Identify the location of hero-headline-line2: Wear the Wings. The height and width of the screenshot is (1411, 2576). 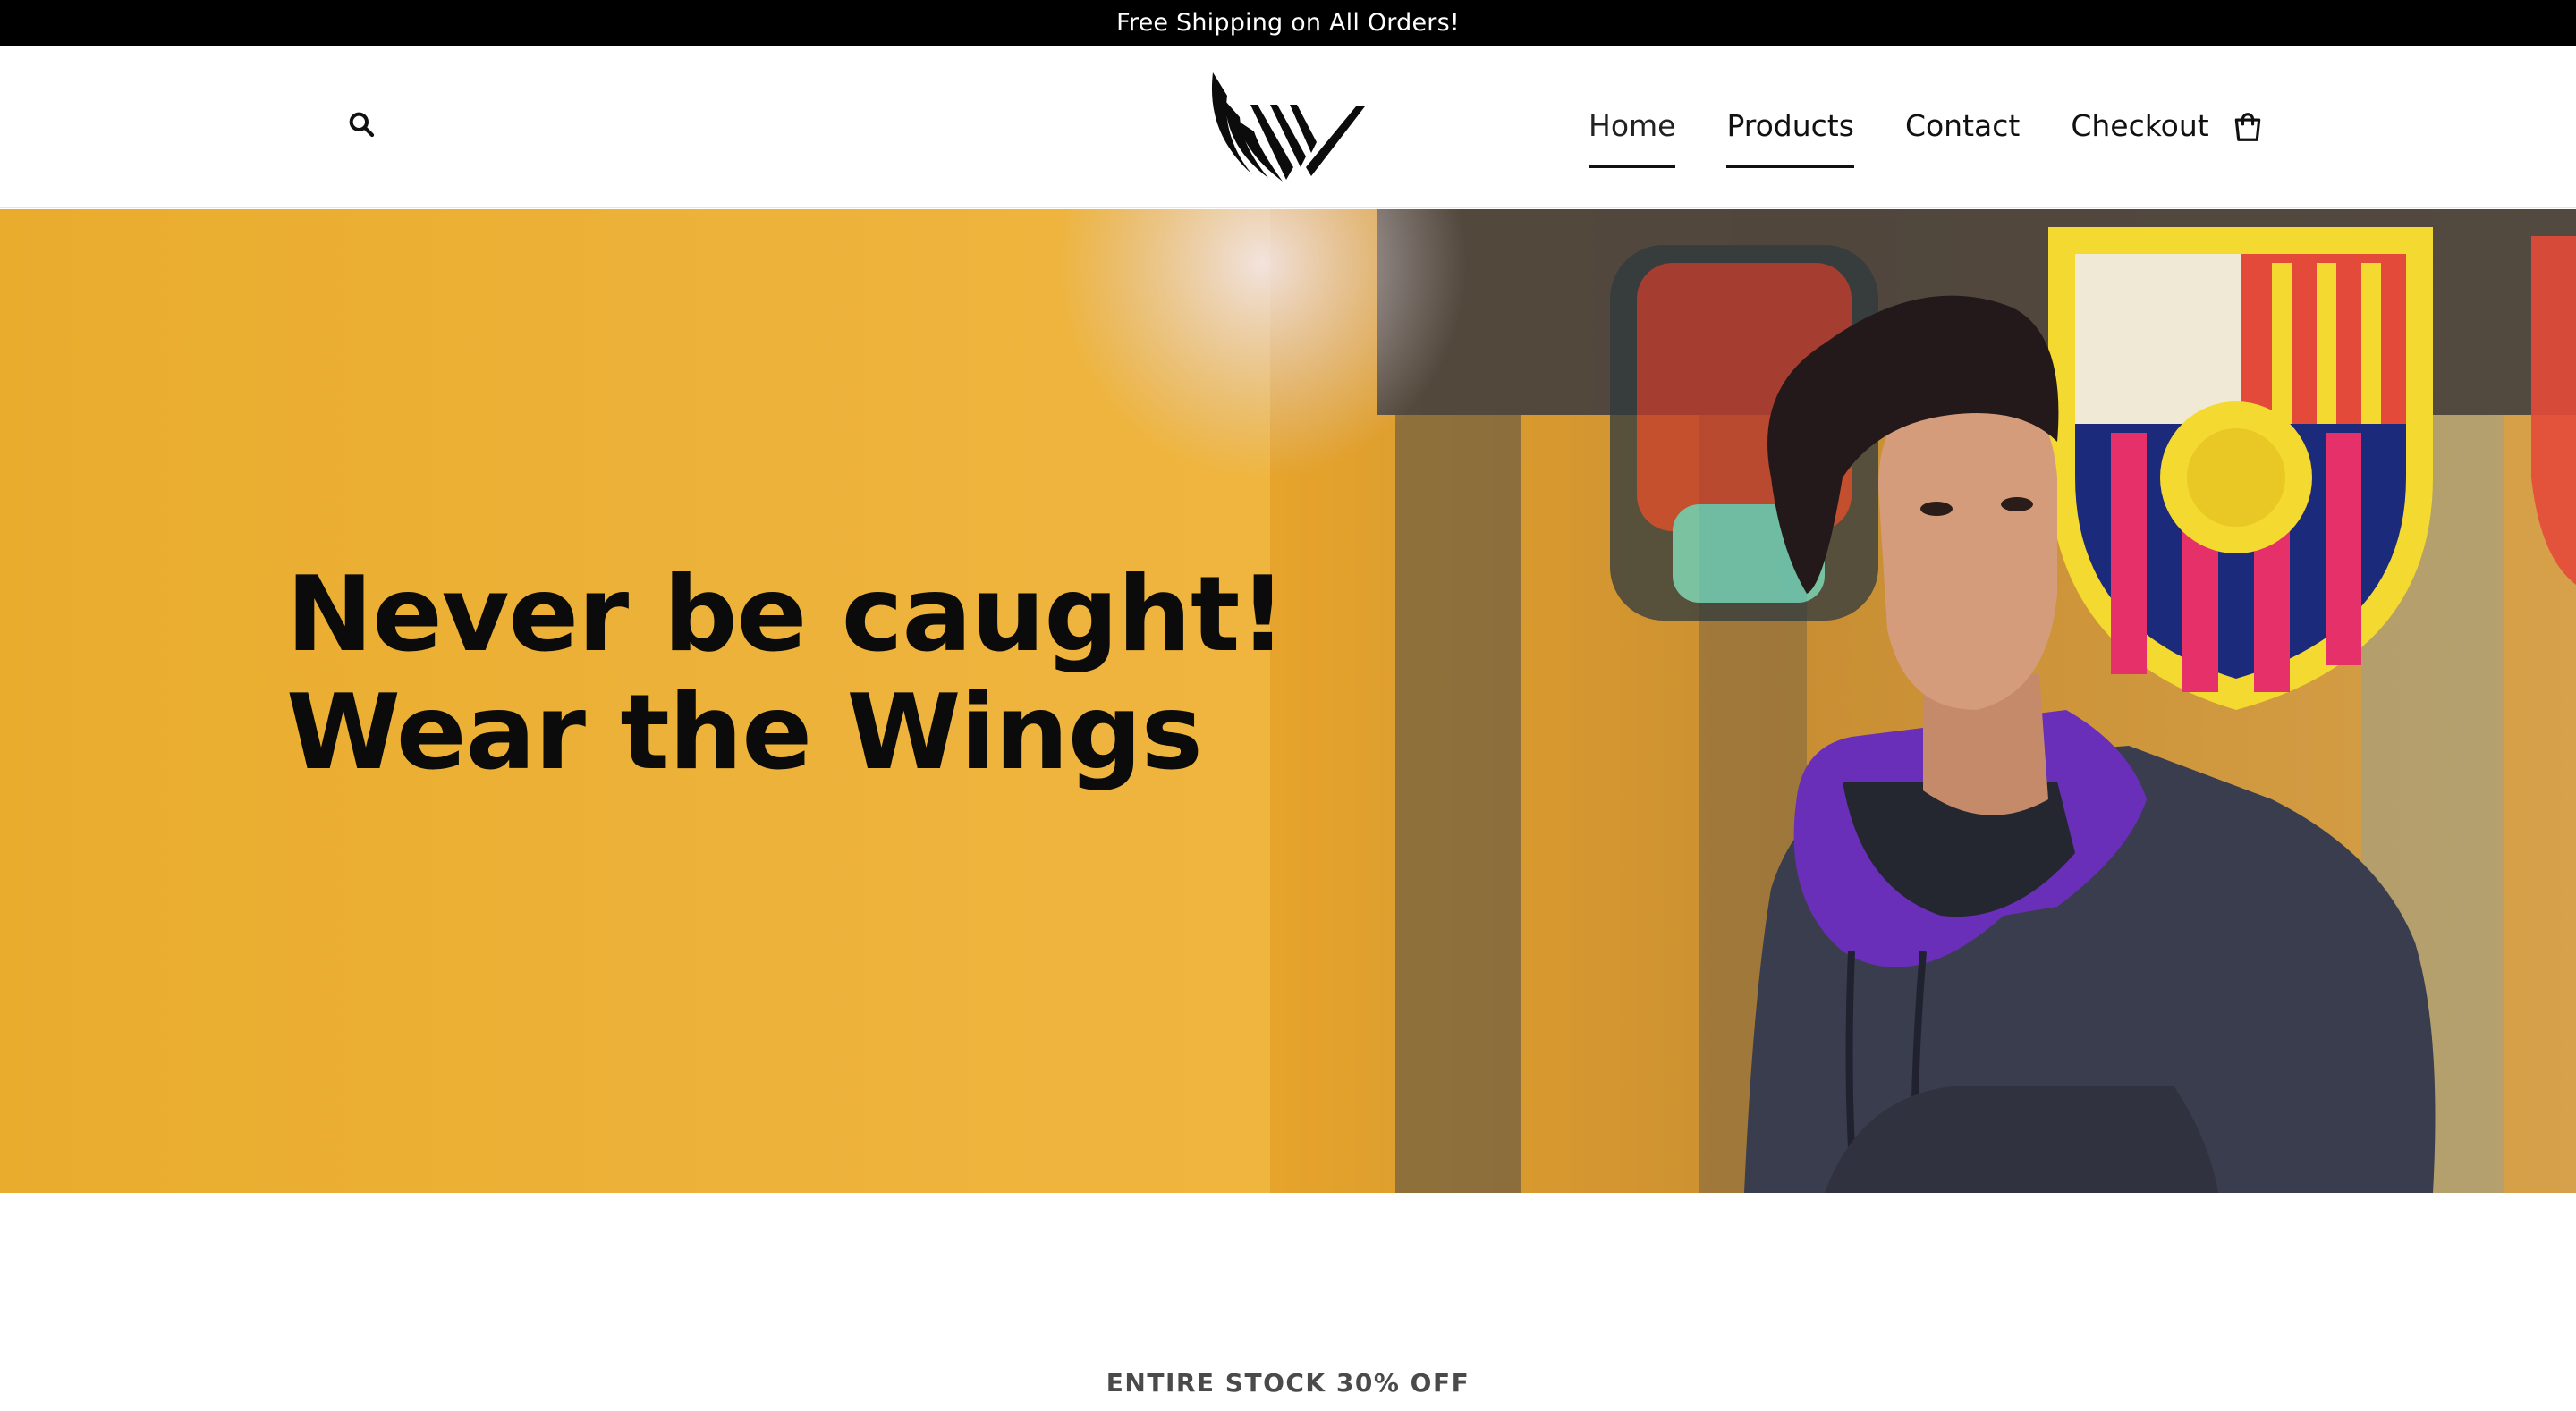
(744, 732).